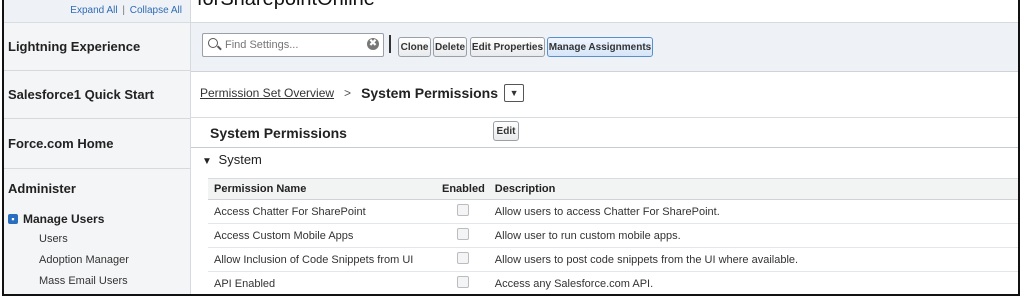 This screenshot has width=1024, height=299. I want to click on collapse-toggle-icon: ▪, so click(13, 219).